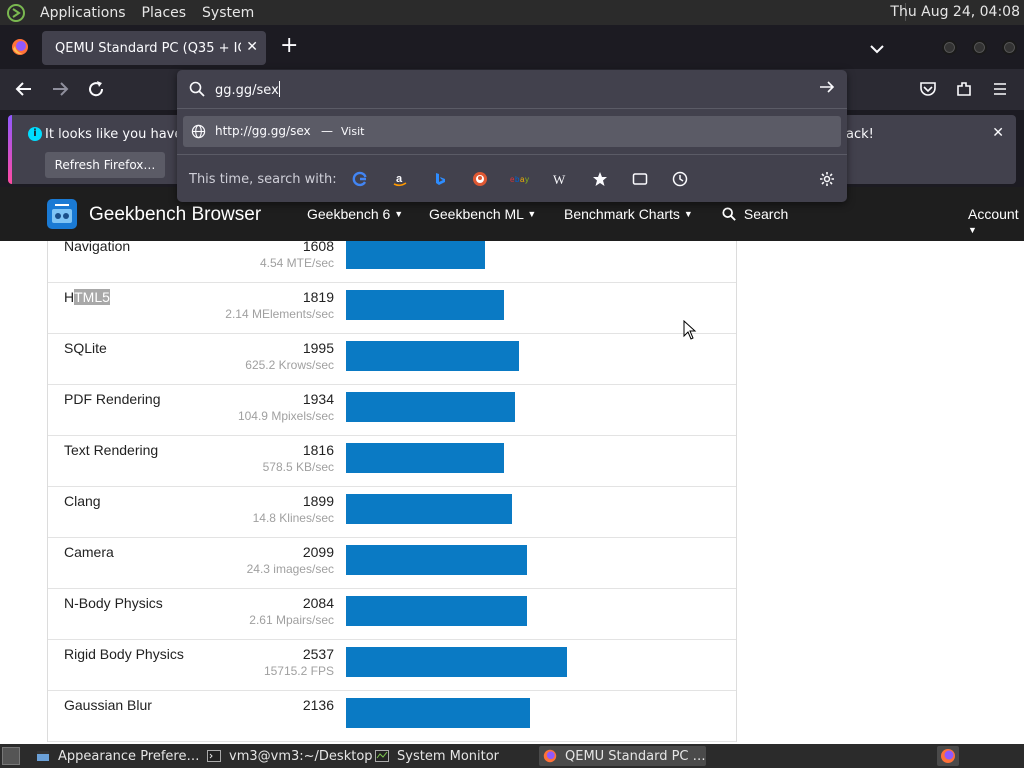  What do you see at coordinates (353, 131) in the screenshot?
I see `suggestion-action: Visit` at bounding box center [353, 131].